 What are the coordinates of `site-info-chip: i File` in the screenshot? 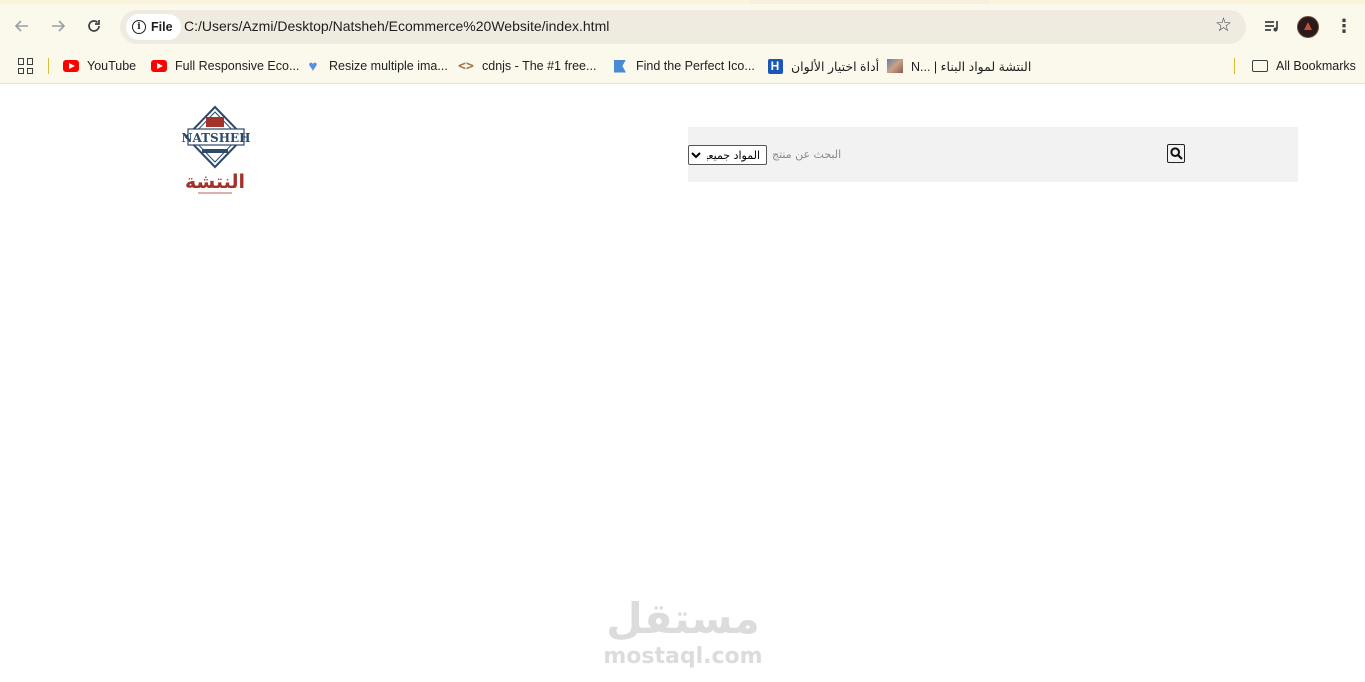 It's located at (153, 27).